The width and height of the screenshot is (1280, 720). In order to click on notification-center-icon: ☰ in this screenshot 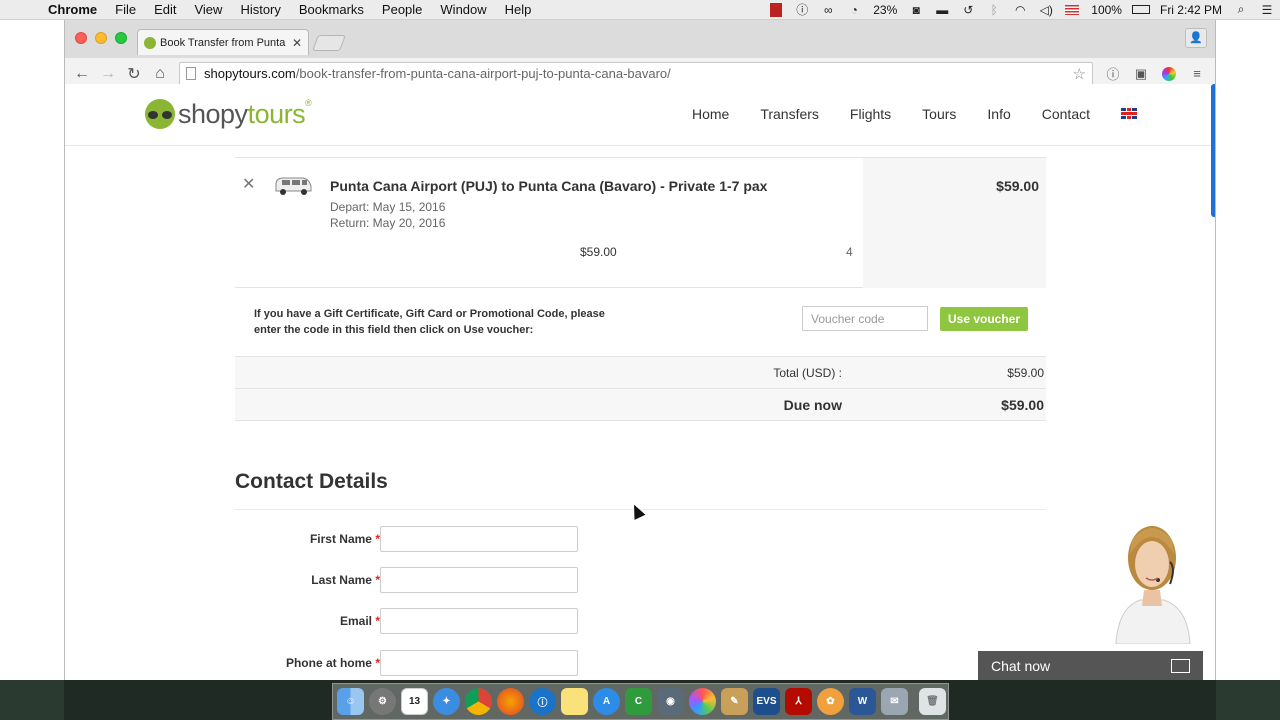, I will do `click(1267, 10)`.